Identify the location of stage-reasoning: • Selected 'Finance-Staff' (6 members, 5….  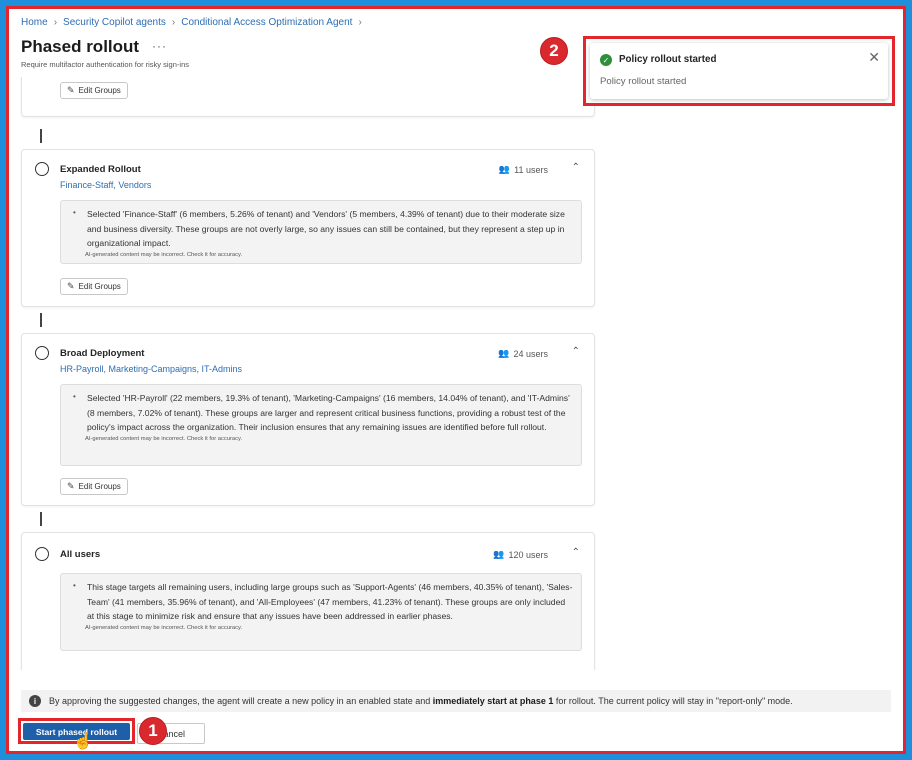
(321, 232).